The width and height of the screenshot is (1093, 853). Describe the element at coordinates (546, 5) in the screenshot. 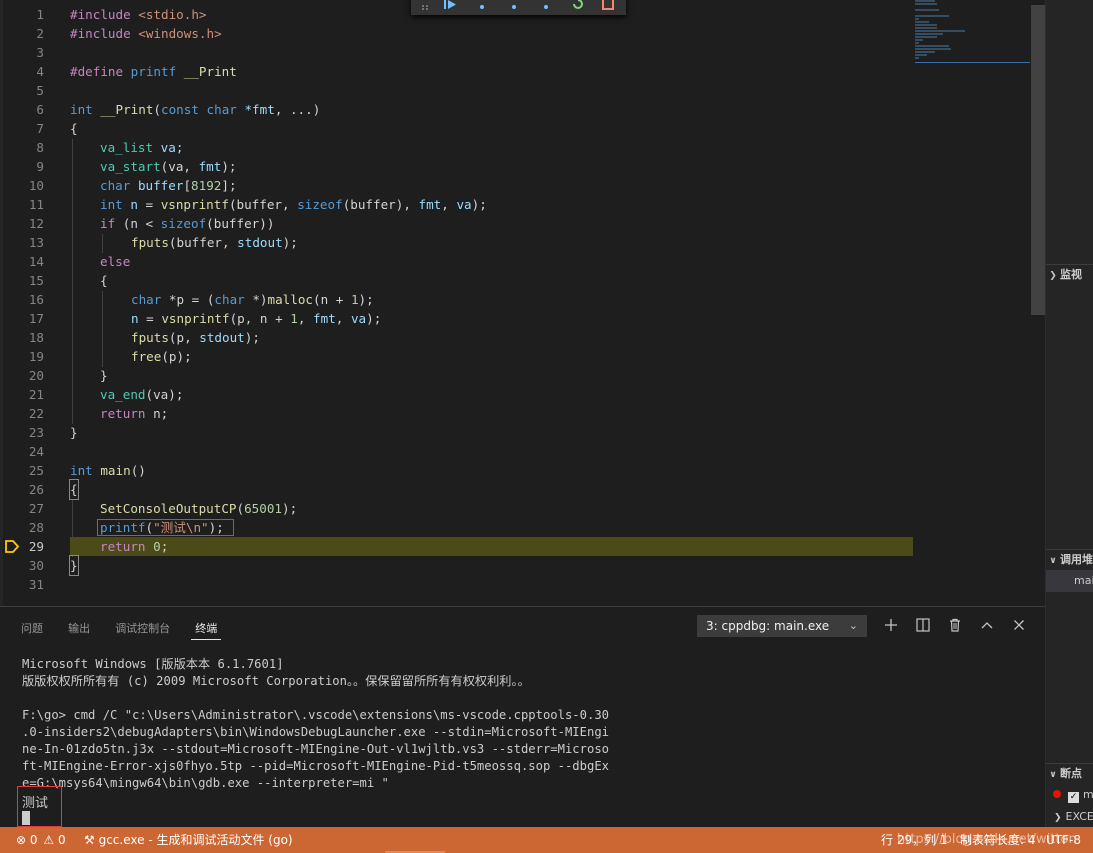

I see `step-out-icon` at that location.